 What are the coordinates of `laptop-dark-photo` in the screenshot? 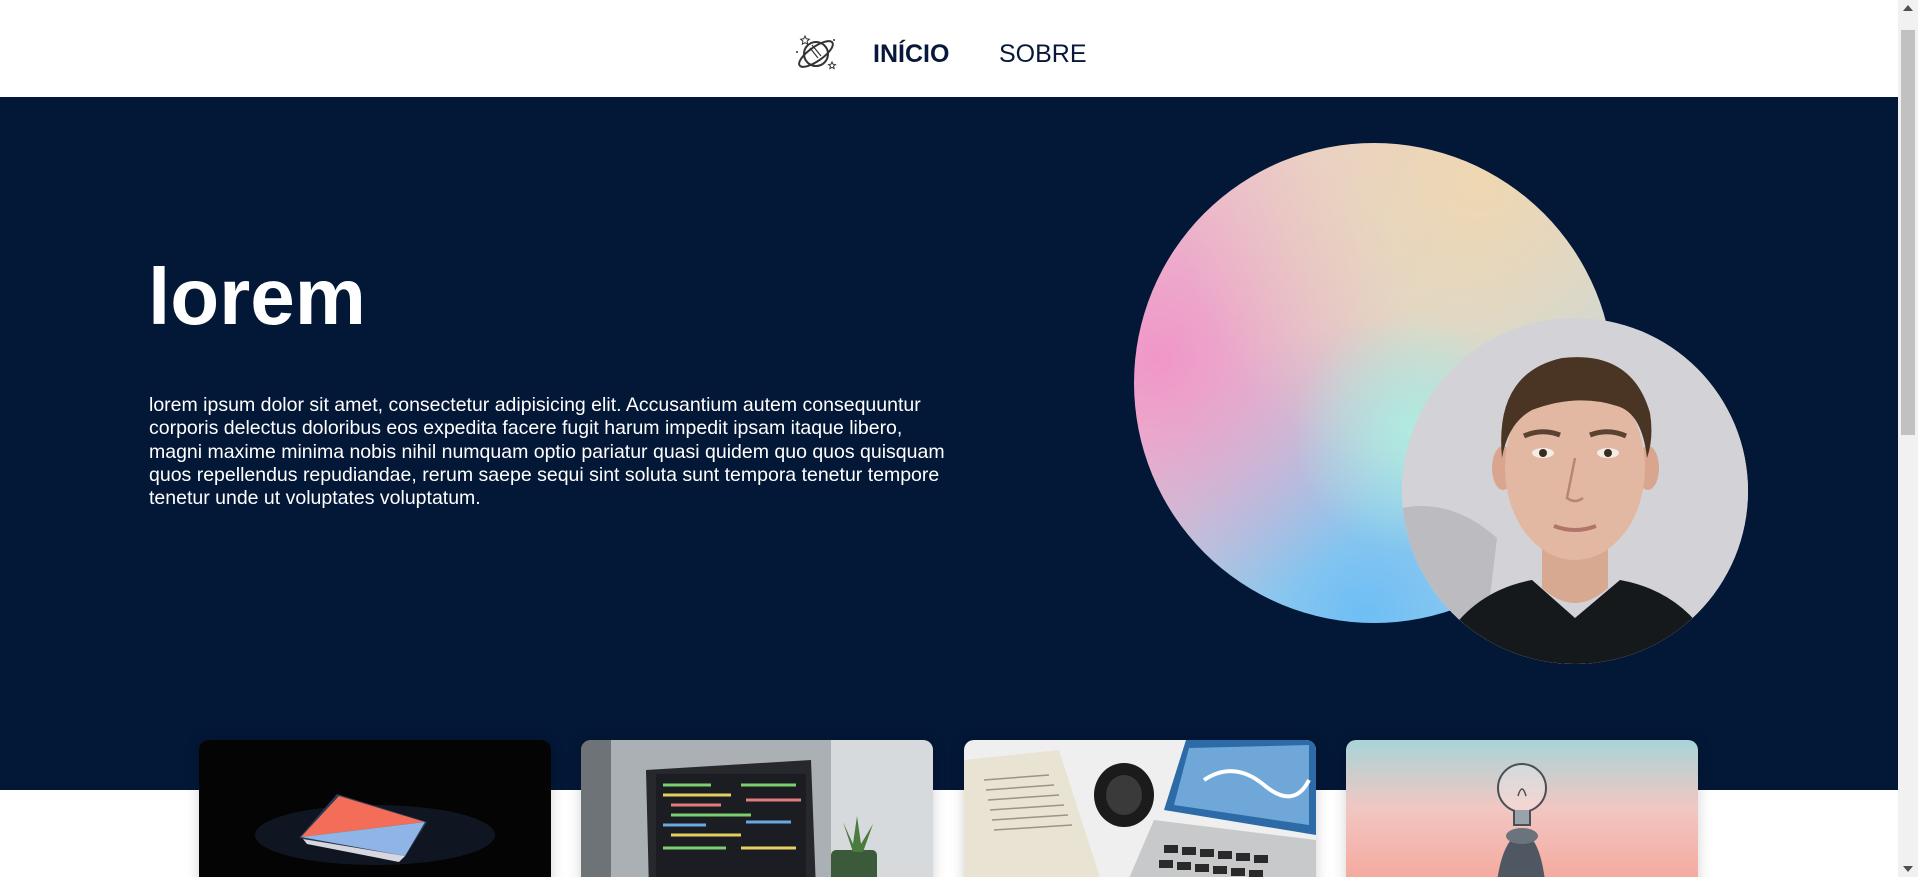 It's located at (375, 808).